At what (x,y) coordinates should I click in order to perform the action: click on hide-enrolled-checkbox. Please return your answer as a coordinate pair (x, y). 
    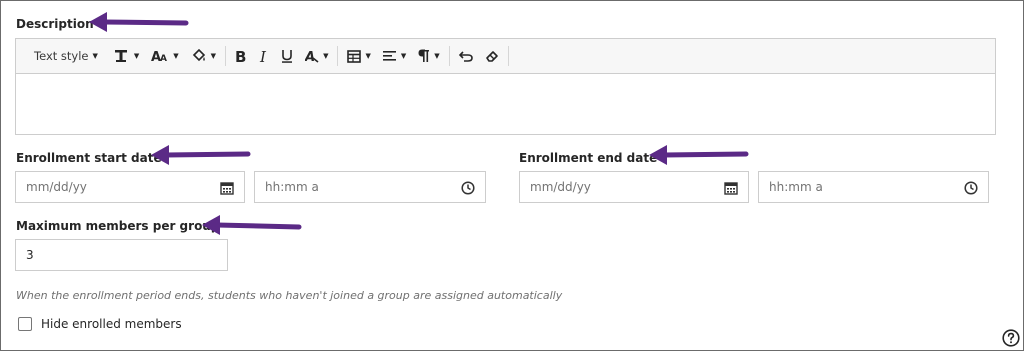
    Looking at the image, I should click on (25, 324).